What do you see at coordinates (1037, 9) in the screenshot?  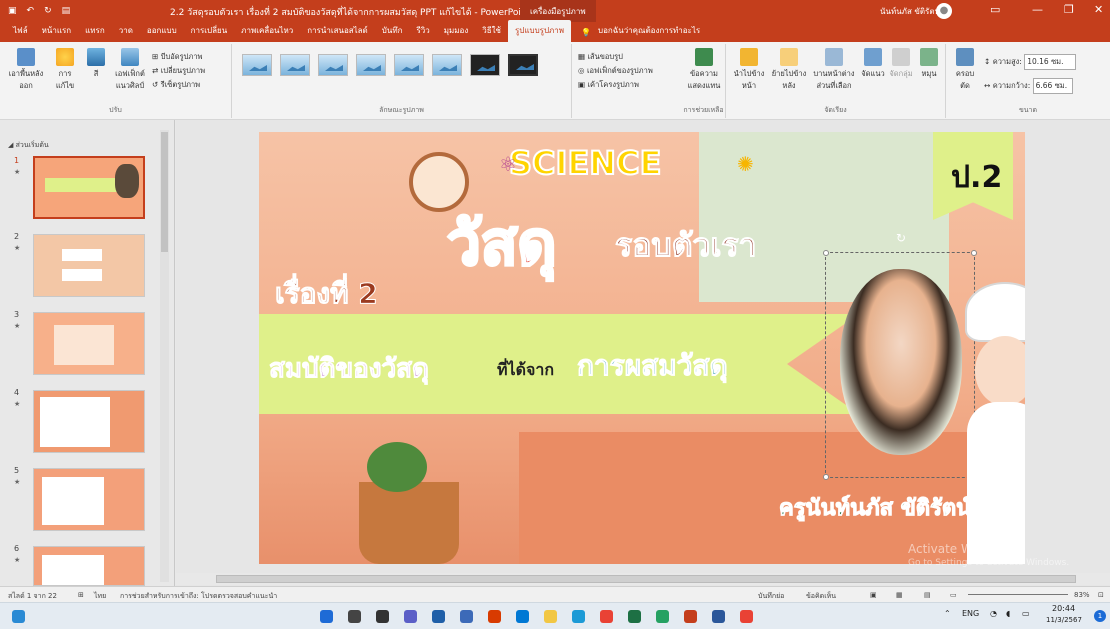 I see `minimize-icon: —` at bounding box center [1037, 9].